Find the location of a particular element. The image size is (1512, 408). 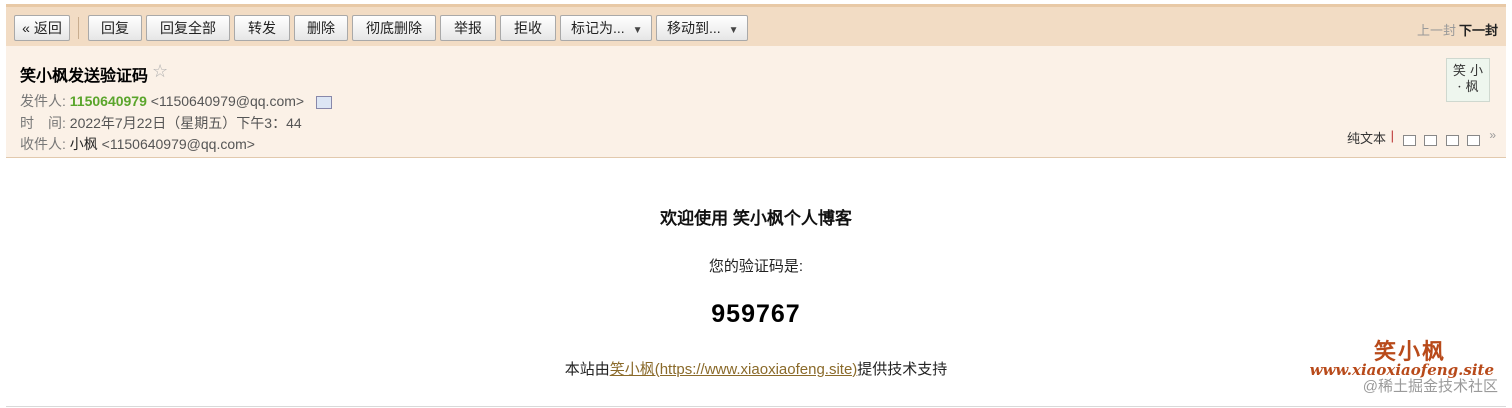

verification-code: 959767 is located at coordinates (756, 314).